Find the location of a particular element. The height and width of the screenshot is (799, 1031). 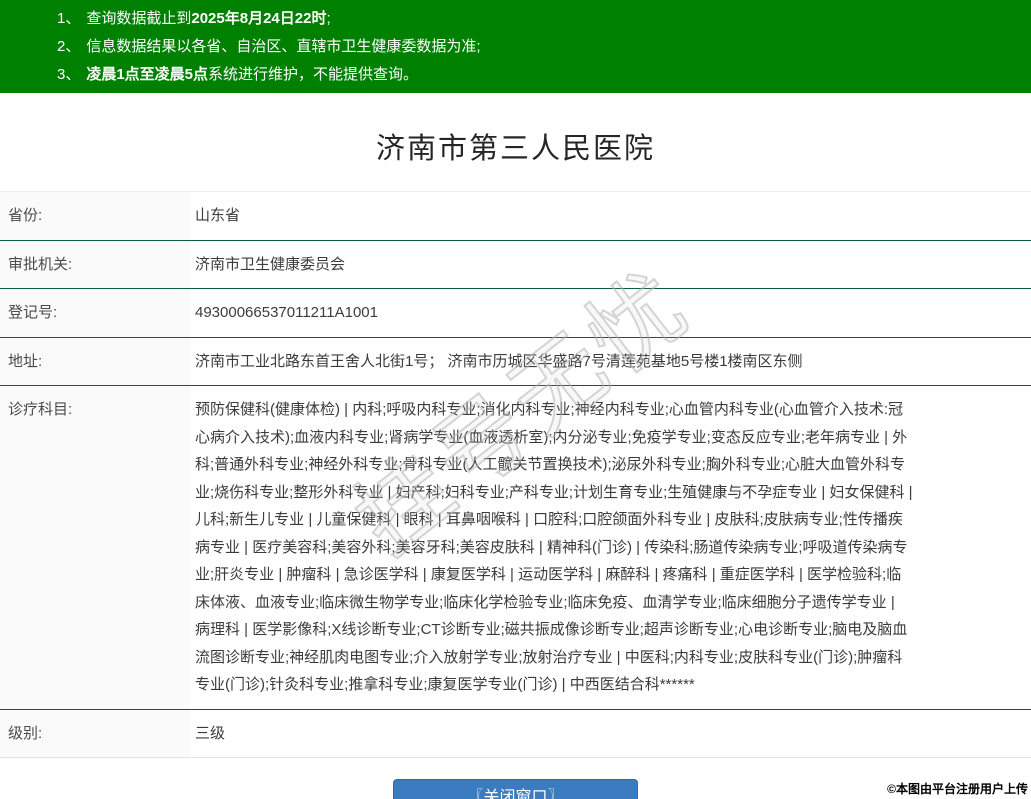

table-row-province: 省份: 山东省 is located at coordinates (515, 216).